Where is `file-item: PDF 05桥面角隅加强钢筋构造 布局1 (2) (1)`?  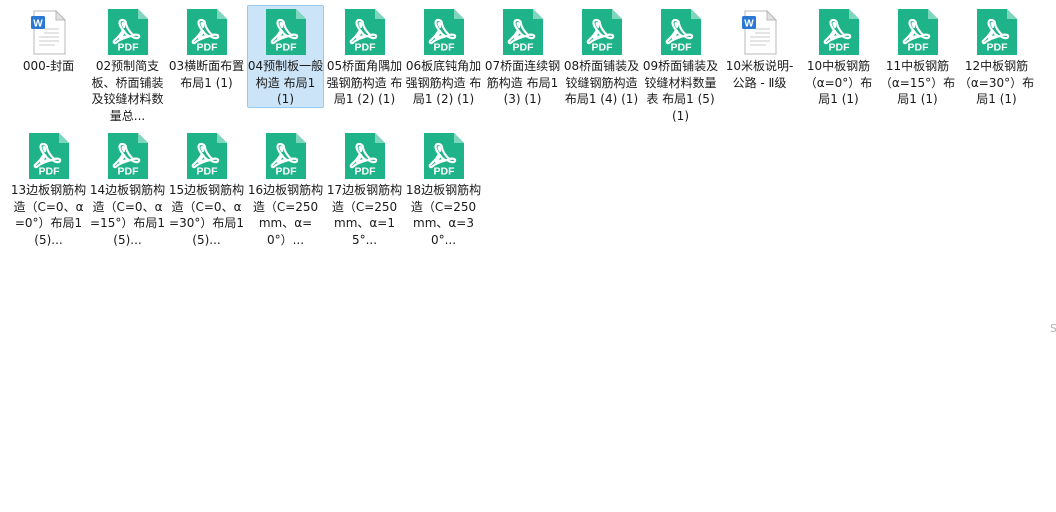 file-item: PDF 05桥面角隅加强钢筋构造 布局1 (2) (1) is located at coordinates (364, 65).